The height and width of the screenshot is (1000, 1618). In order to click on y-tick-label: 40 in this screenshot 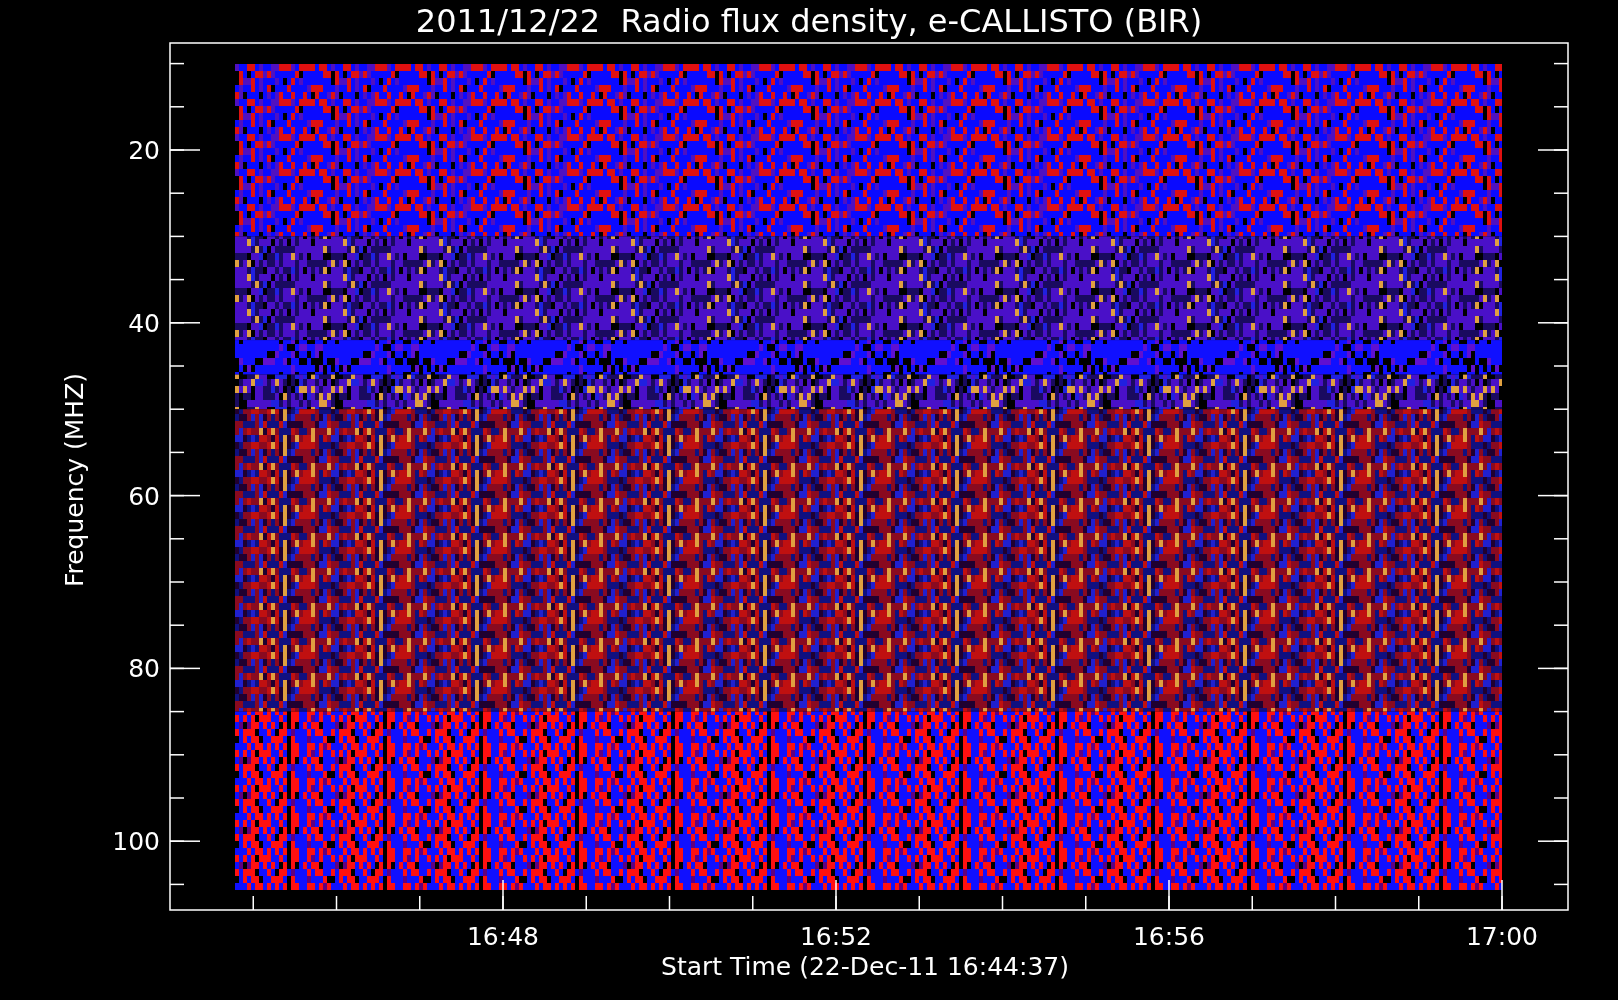, I will do `click(144, 323)`.